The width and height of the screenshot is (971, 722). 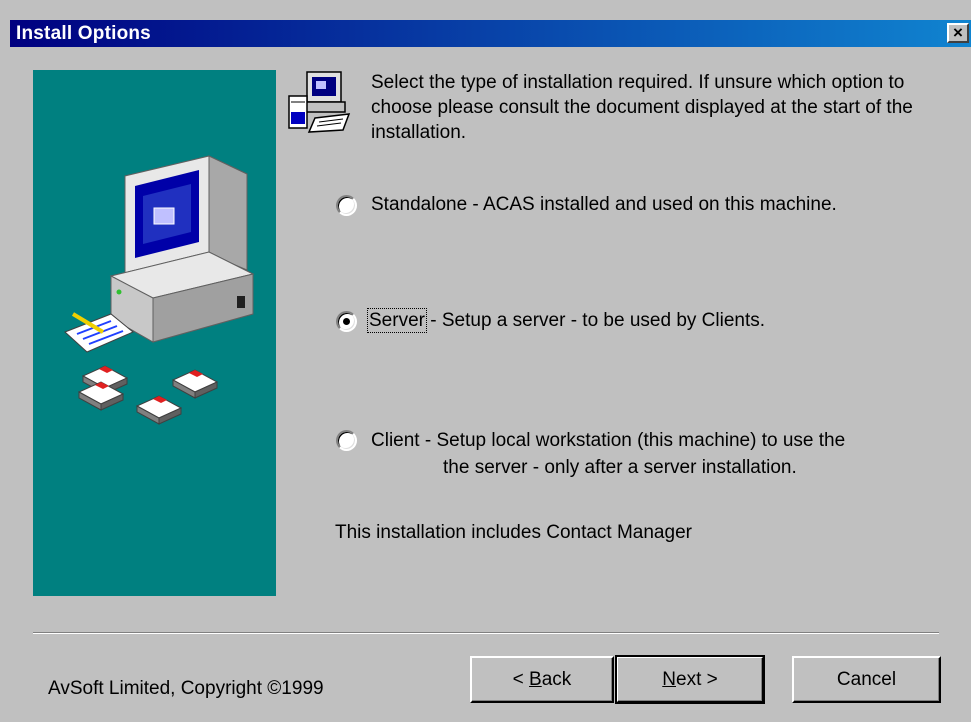 What do you see at coordinates (535, 679) in the screenshot?
I see `back-button-mnemonic: B` at bounding box center [535, 679].